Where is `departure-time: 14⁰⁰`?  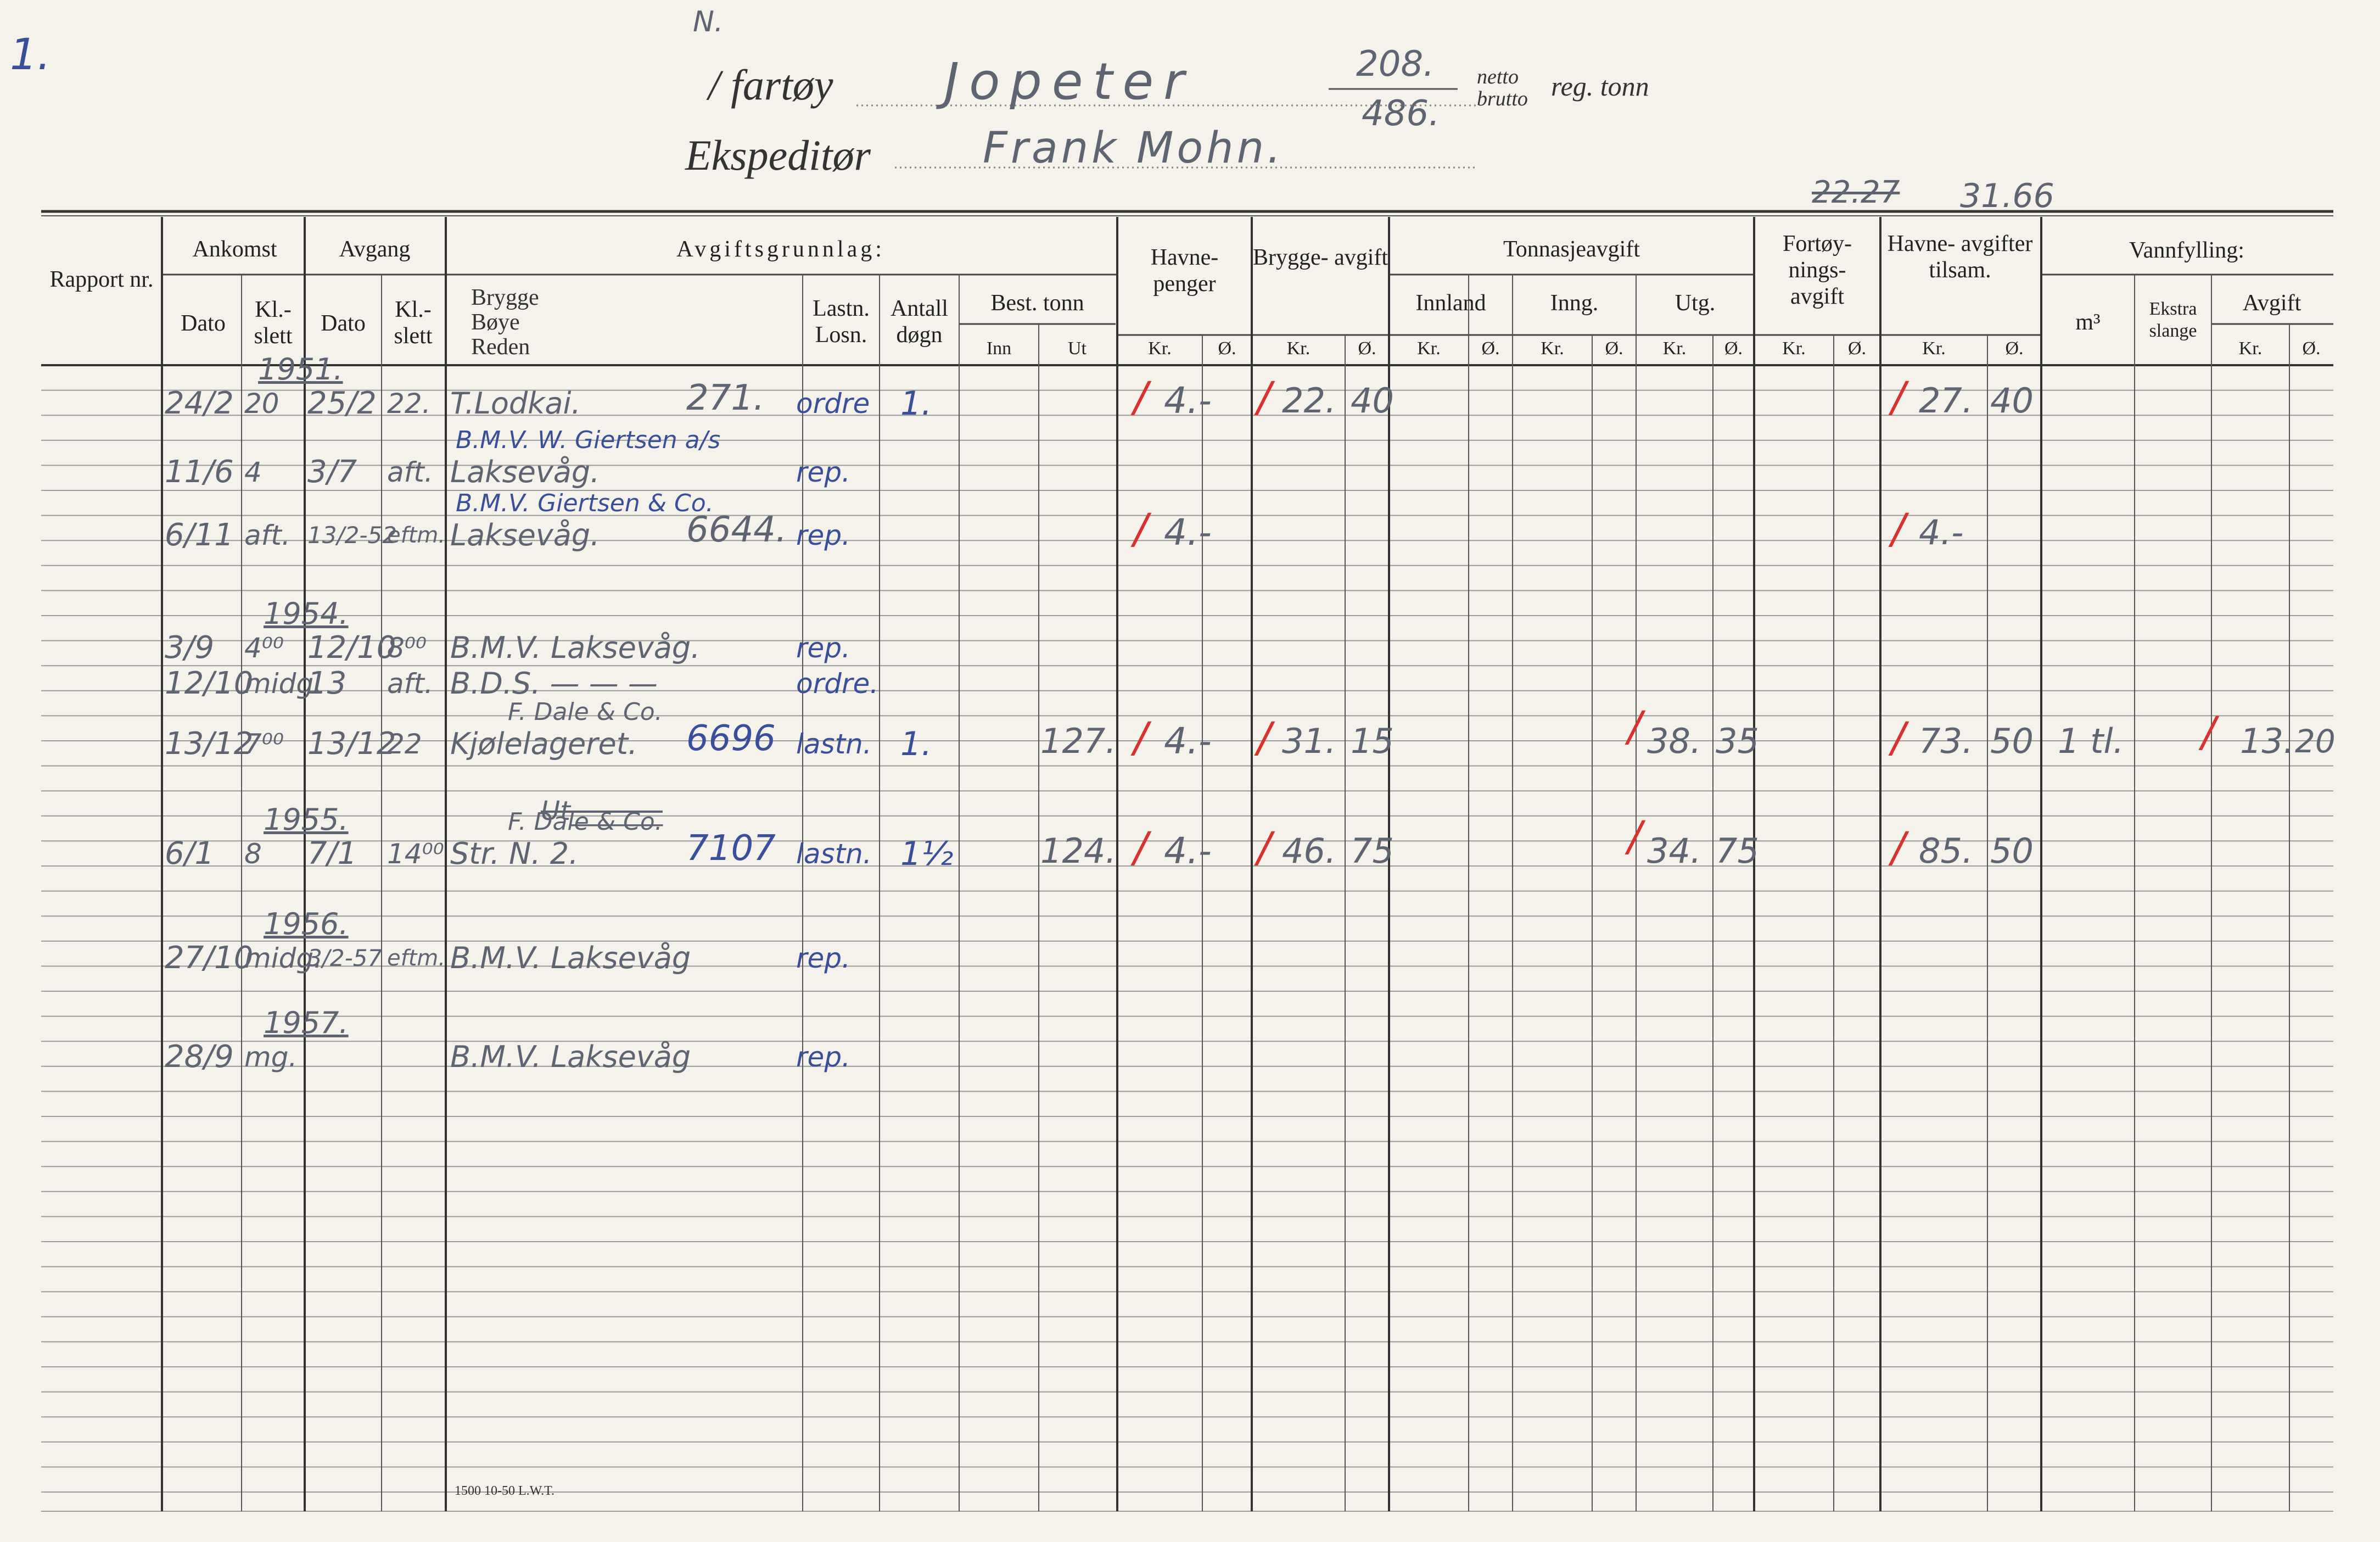 departure-time: 14⁰⁰ is located at coordinates (416, 854).